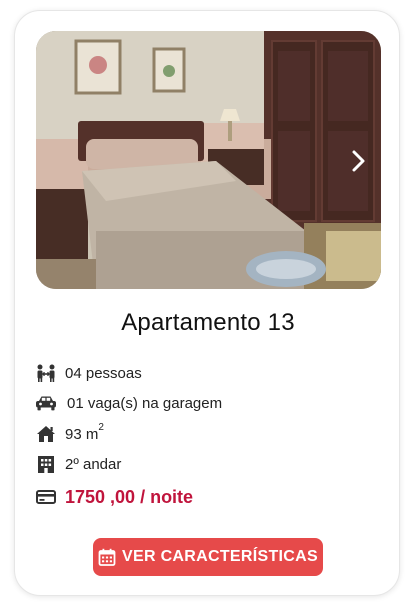 The width and height of the screenshot is (417, 609). I want to click on feature-area-text: 93 m2, so click(84, 432).